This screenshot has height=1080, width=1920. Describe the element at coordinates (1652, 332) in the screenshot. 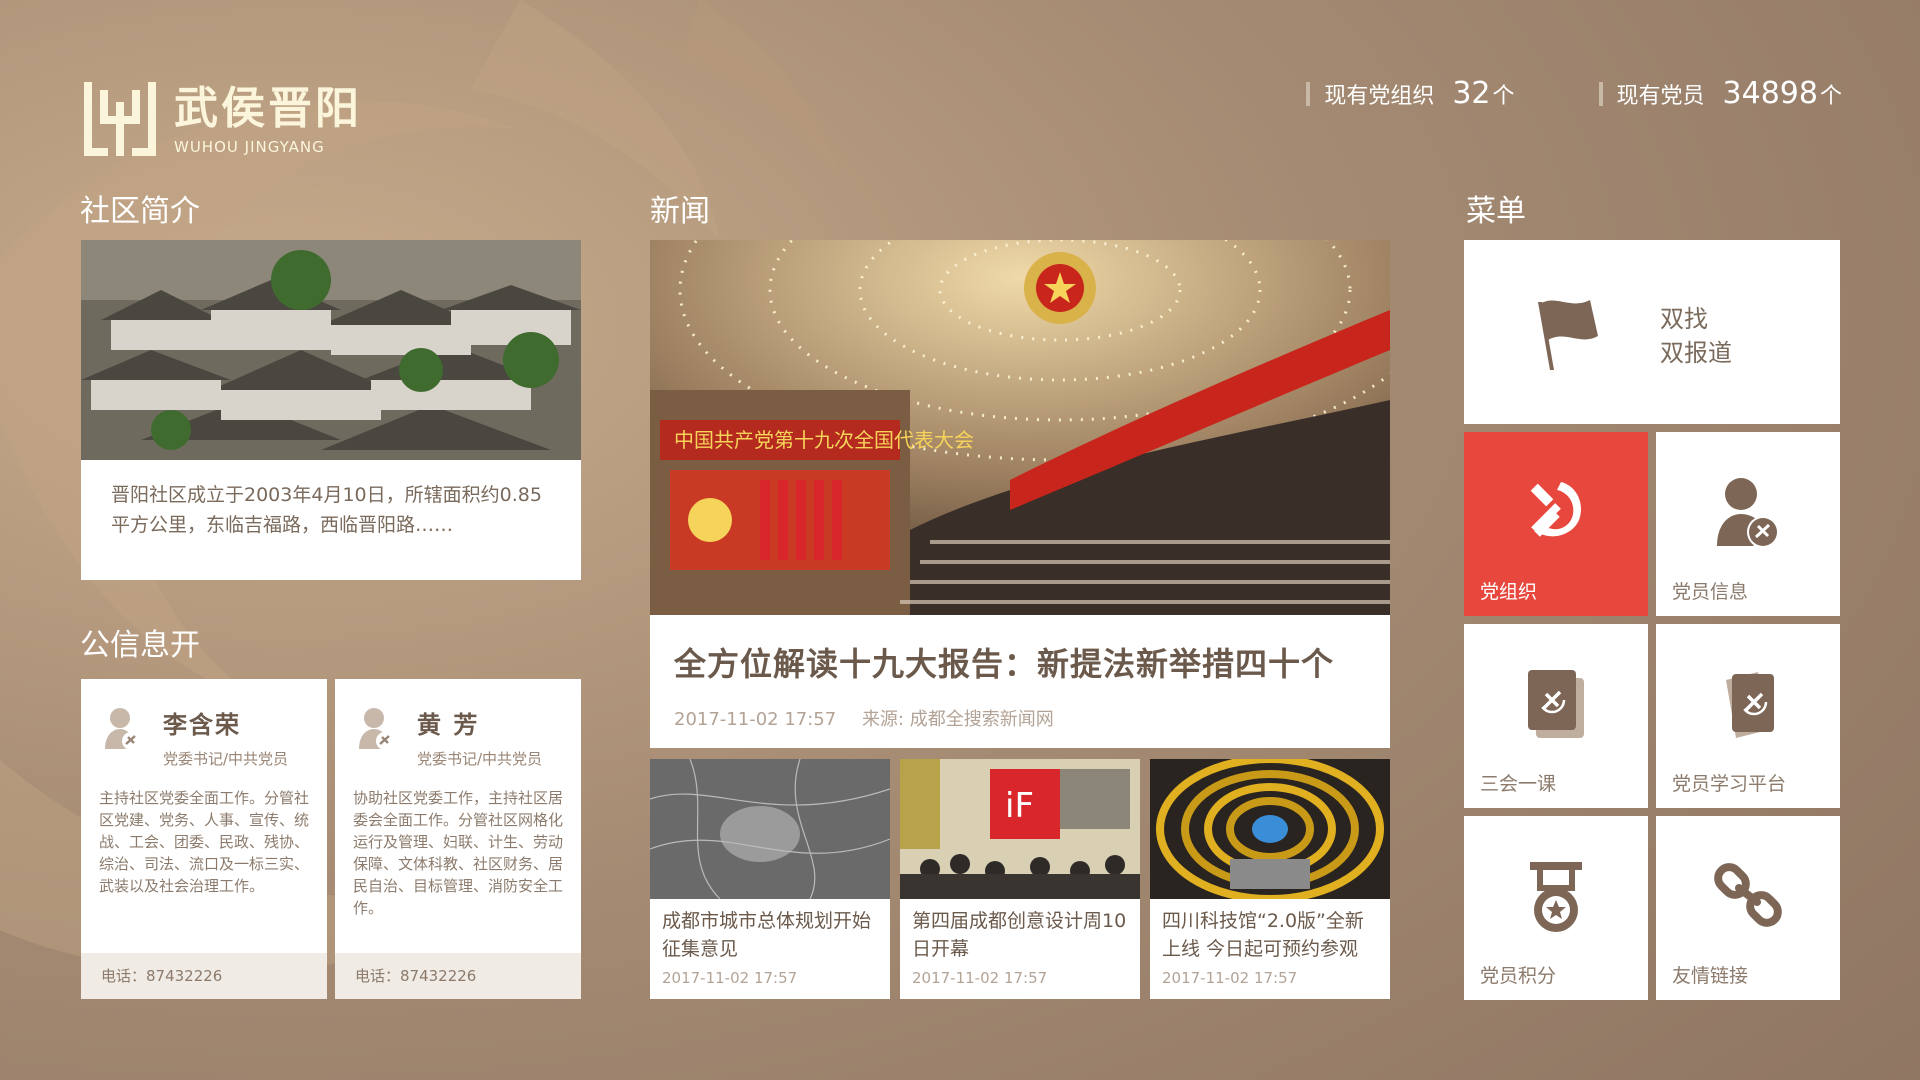

I see `menu-tile-dual-find: 双找 双报道` at that location.